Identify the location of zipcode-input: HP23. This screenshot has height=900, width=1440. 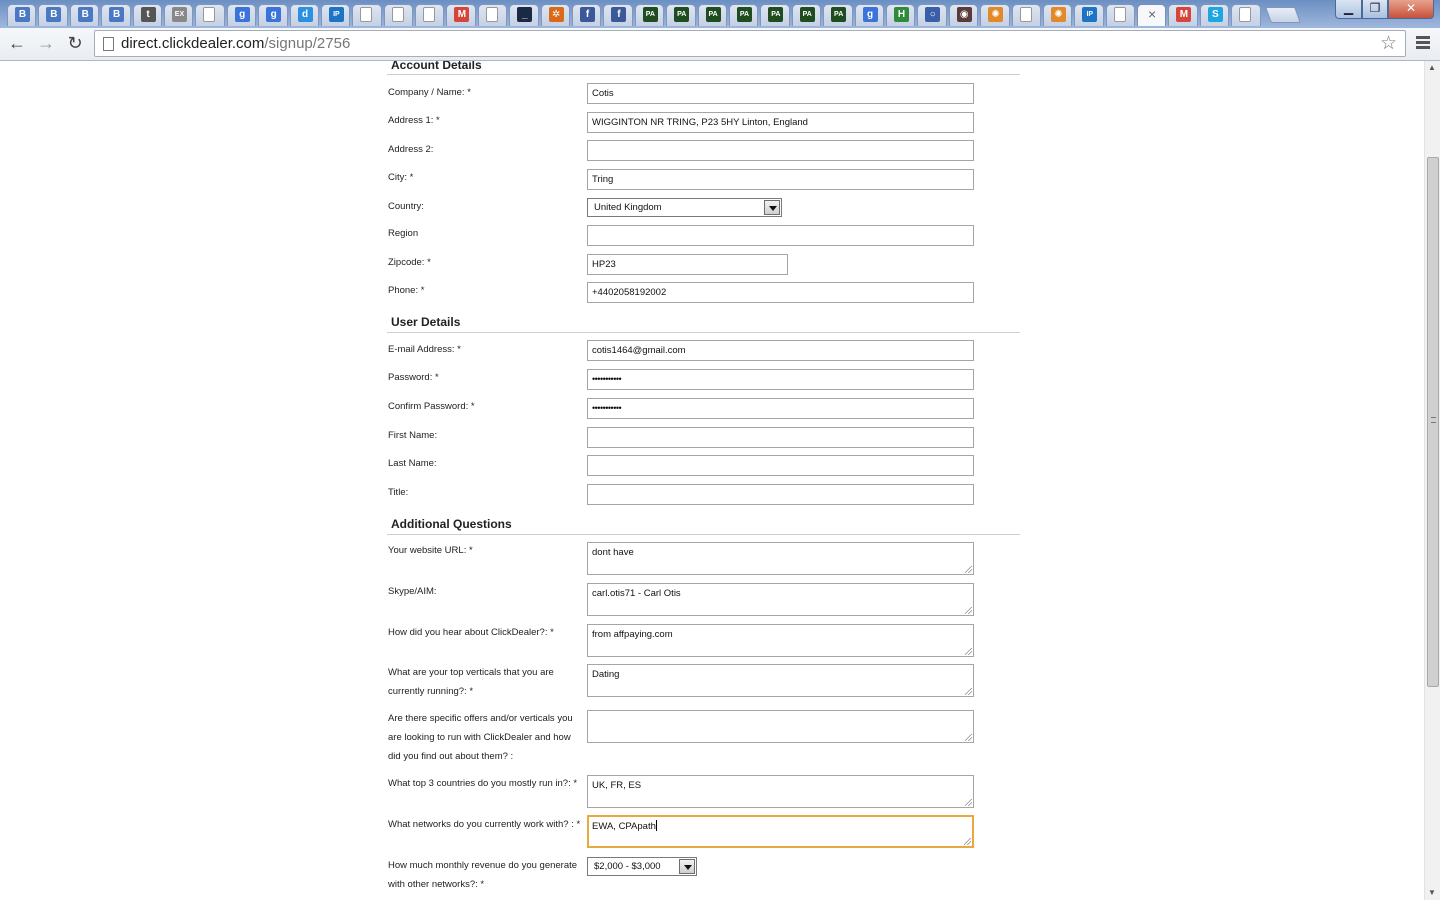
(687, 264).